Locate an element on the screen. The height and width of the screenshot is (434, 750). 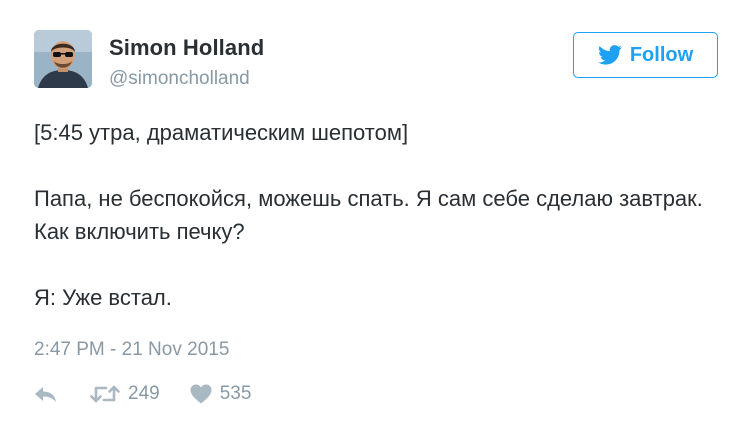
twitter-bird-icon is located at coordinates (609, 55).